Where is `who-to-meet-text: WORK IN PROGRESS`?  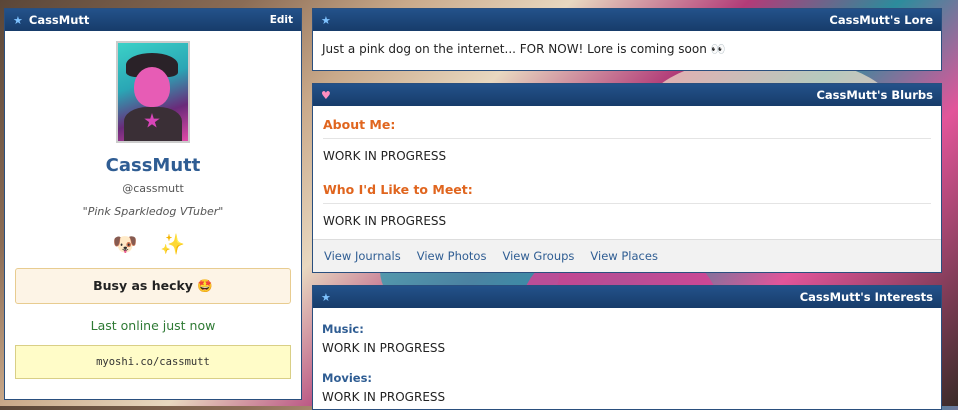 who-to-meet-text: WORK IN PROGRESS is located at coordinates (385, 221).